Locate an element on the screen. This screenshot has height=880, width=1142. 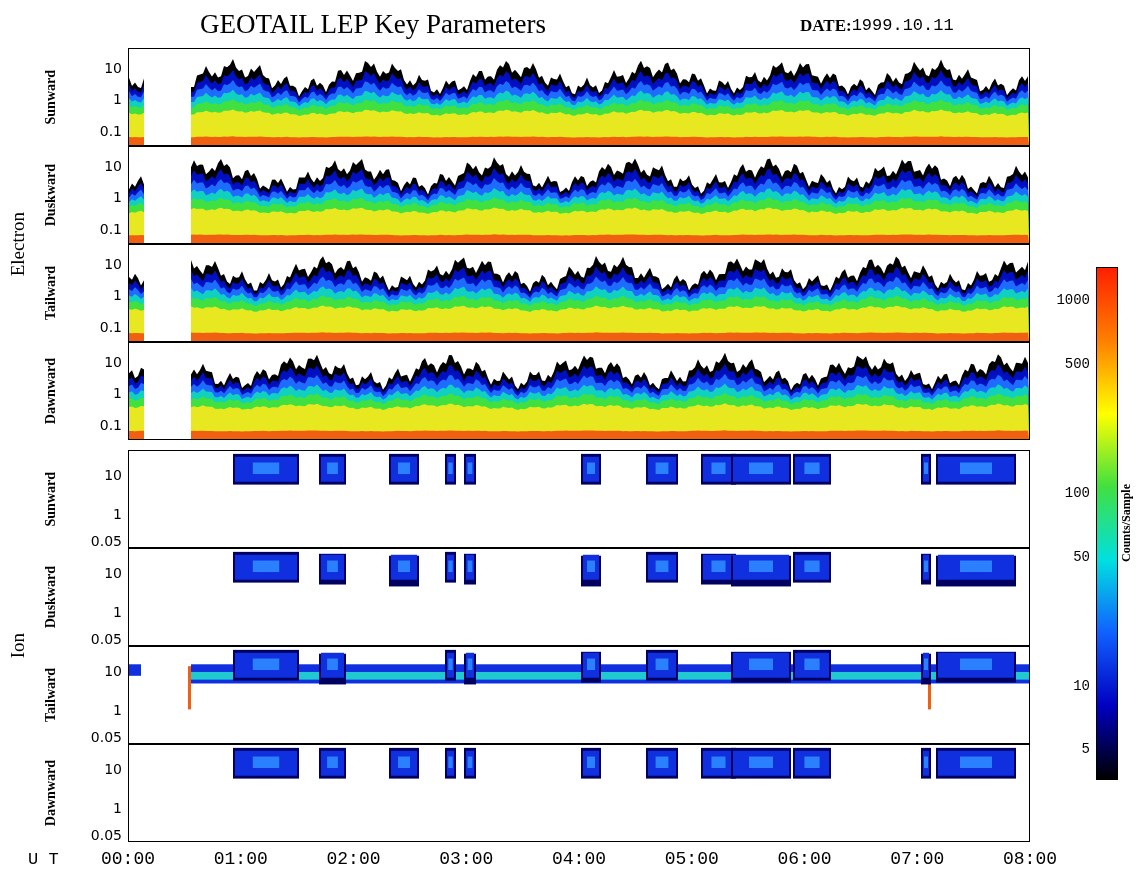
colorbar-tick-label: 1000 is located at coordinates (1073, 299).